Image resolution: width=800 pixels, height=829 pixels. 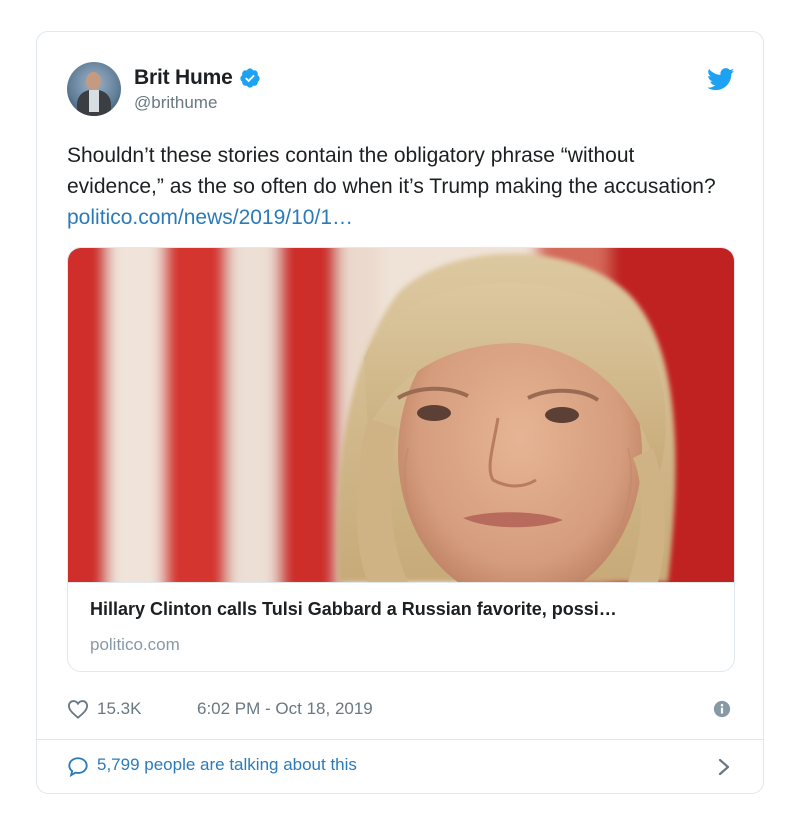 I want to click on info-icon, so click(x=722, y=709).